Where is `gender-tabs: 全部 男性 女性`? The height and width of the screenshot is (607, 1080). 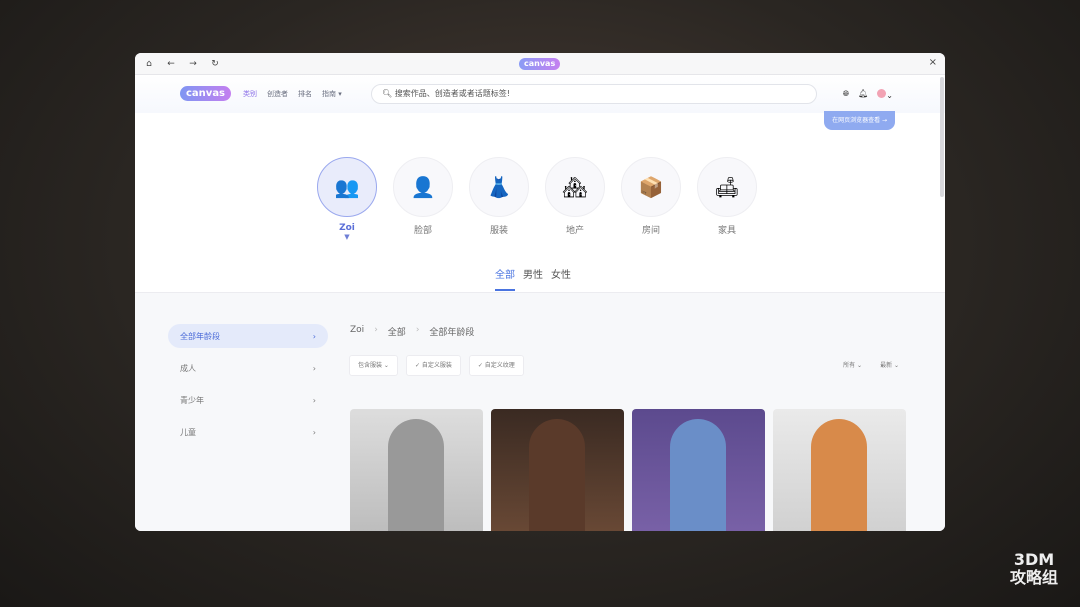
gender-tabs: 全部 男性 女性 is located at coordinates (533, 278).